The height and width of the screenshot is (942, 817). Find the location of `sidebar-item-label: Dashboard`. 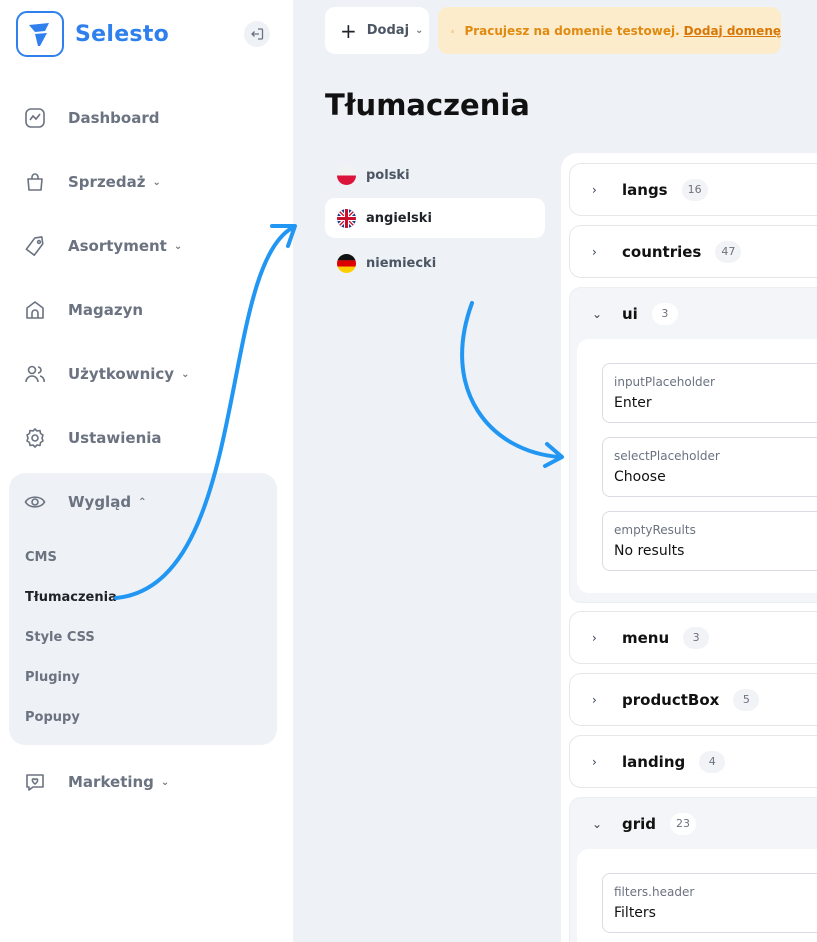

sidebar-item-label: Dashboard is located at coordinates (114, 118).